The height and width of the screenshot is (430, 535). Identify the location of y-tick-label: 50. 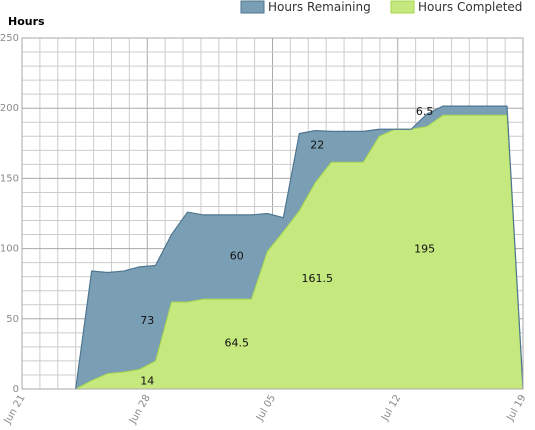
(12, 319).